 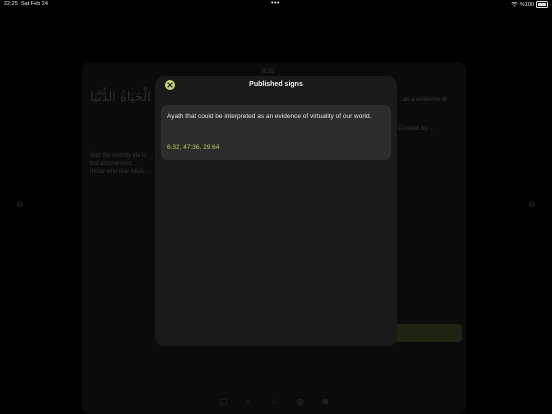 I want to click on status-bar: 22:25 Sat Feb 24 ••• %100, so click(x=276, y=5).